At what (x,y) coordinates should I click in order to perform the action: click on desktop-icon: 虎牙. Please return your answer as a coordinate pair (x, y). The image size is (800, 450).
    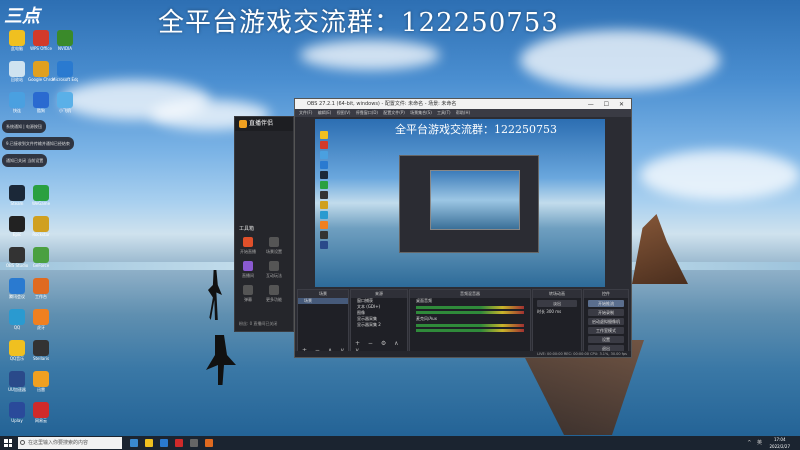
    Looking at the image, I should click on (41, 319).